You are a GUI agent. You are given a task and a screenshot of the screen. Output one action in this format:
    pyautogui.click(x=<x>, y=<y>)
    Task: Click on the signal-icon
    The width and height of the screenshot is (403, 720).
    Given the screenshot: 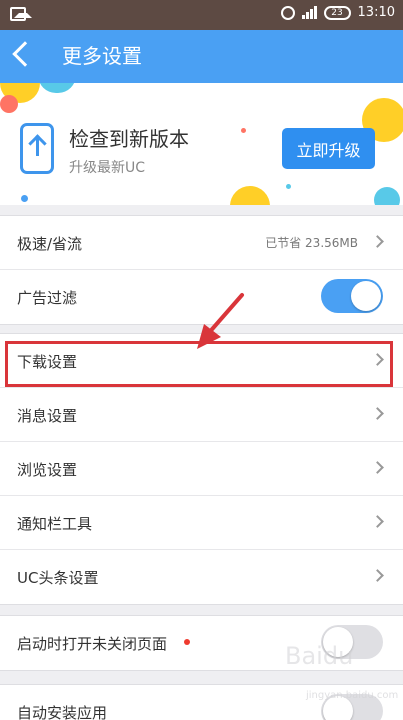 What is the action you would take?
    pyautogui.click(x=309, y=12)
    